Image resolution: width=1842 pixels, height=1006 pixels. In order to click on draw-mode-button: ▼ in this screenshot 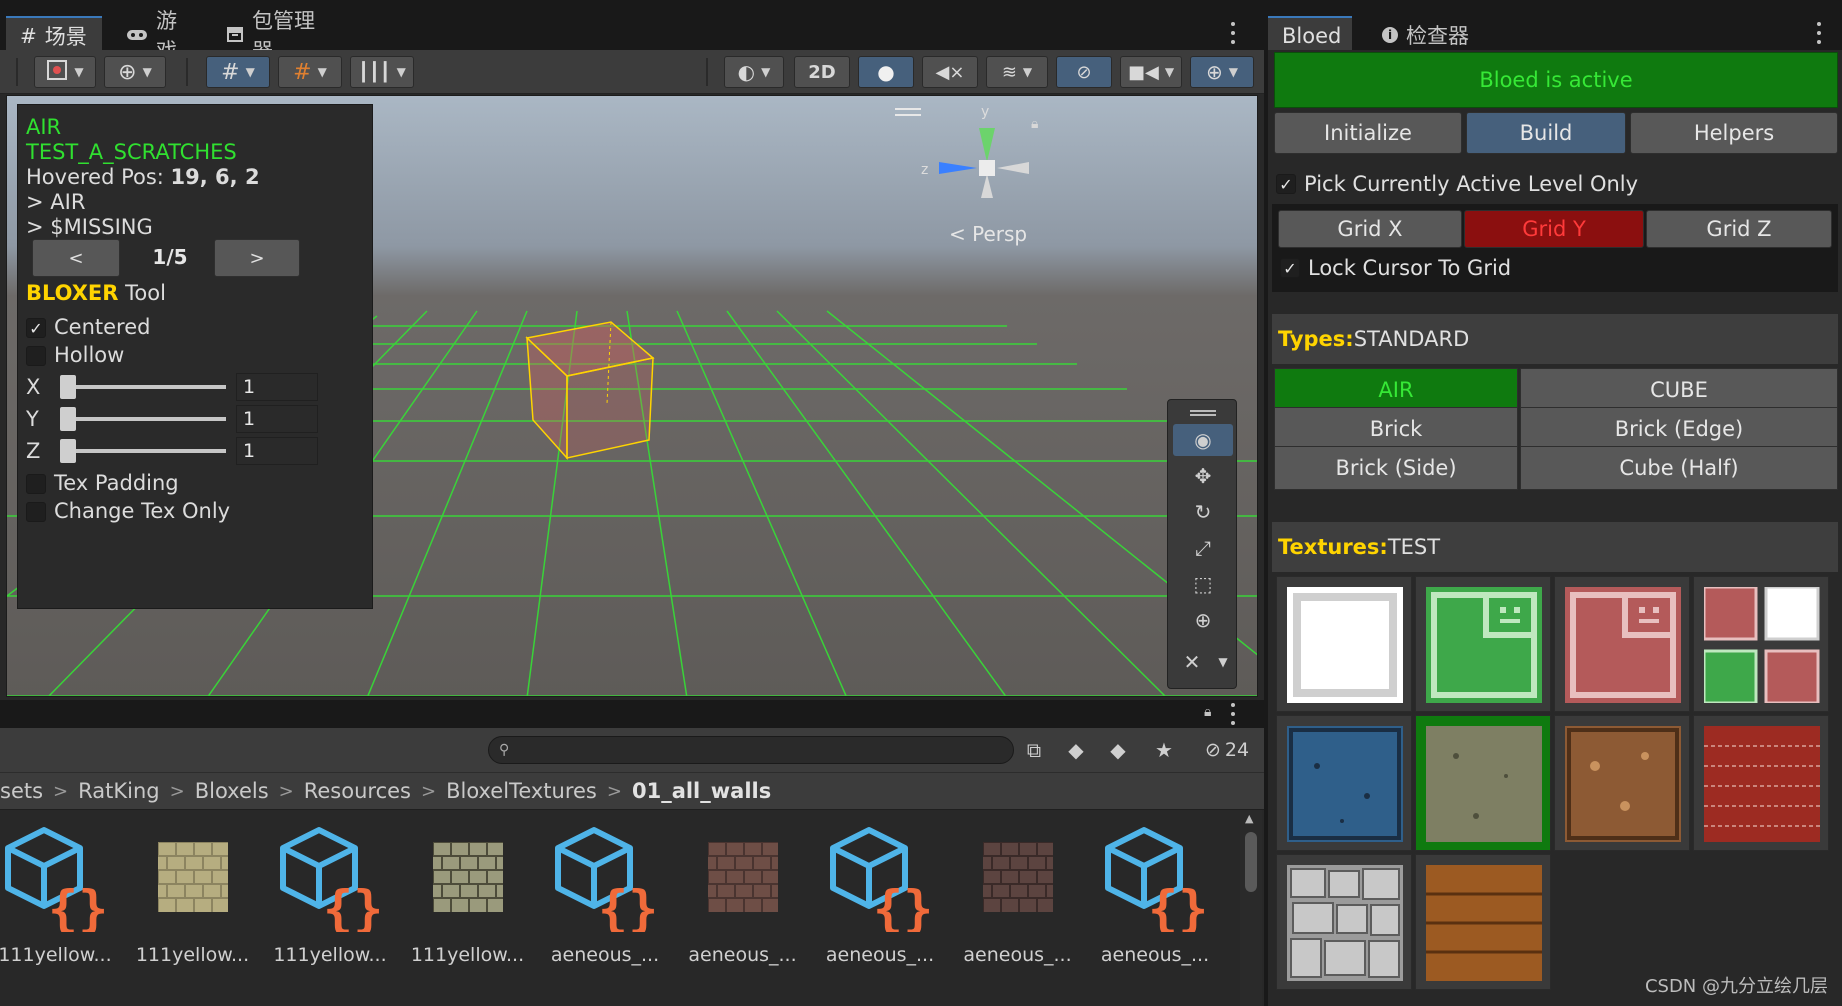, I will do `click(65, 72)`.